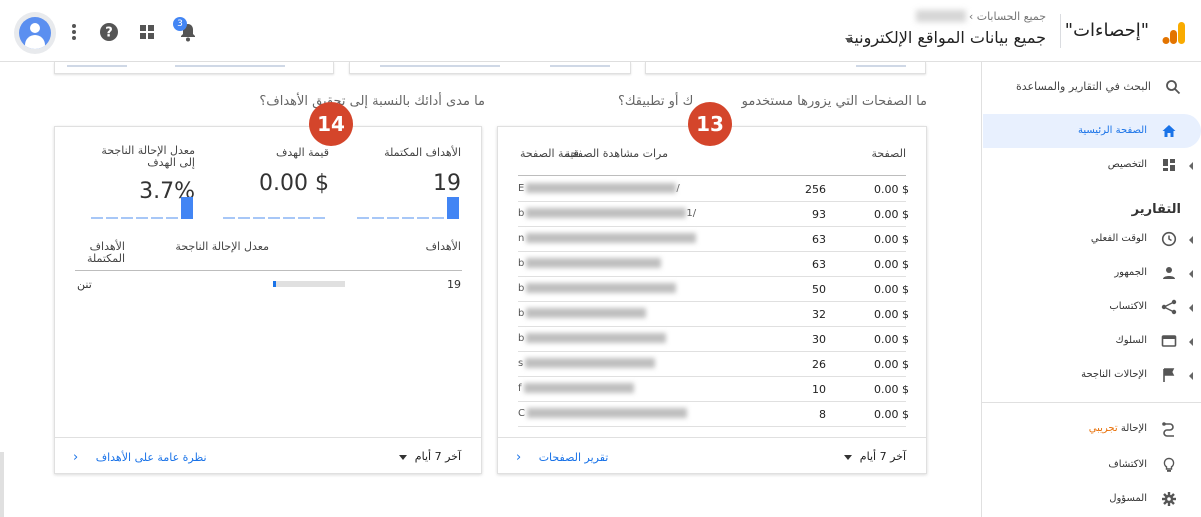 This screenshot has width=1201, height=517. Describe the element at coordinates (454, 284) in the screenshot. I see `goal-completions-cell: 19` at that location.